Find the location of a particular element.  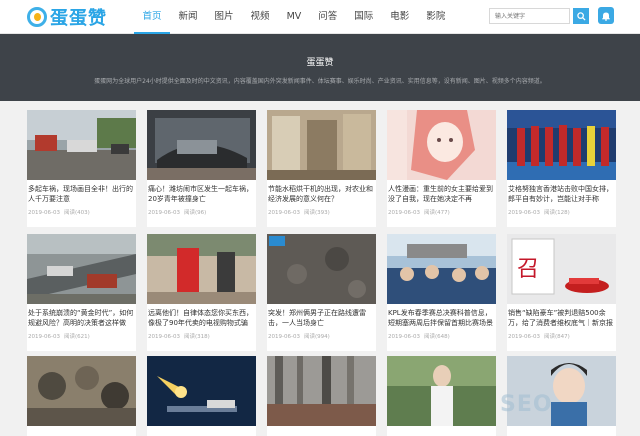

news-views: 阅读(847) is located at coordinates (556, 337).